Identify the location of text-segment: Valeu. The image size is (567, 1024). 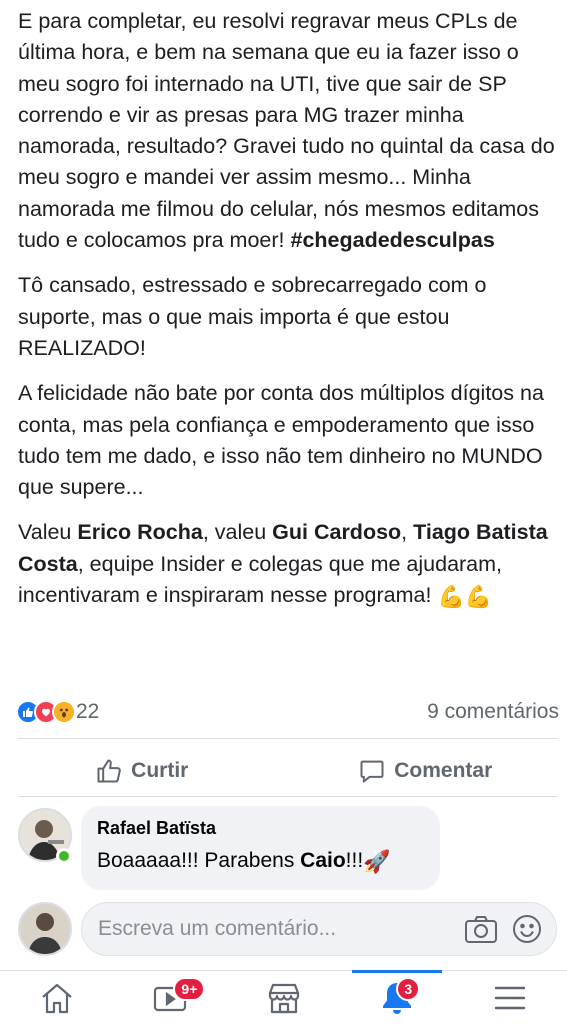
(48, 532).